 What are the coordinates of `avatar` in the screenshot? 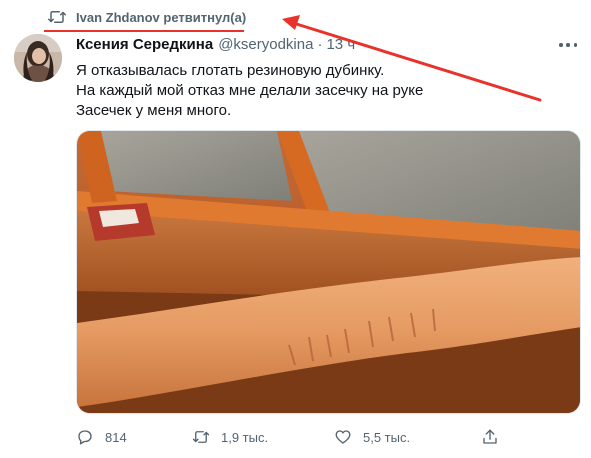 It's located at (38, 58).